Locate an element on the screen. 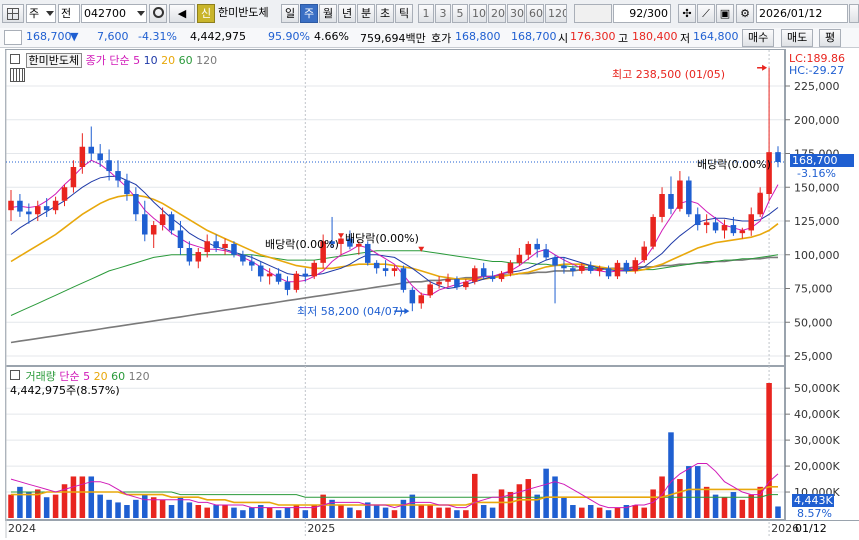 This screenshot has width=859, height=540. table-toggle-icon is located at coordinates (17, 75).